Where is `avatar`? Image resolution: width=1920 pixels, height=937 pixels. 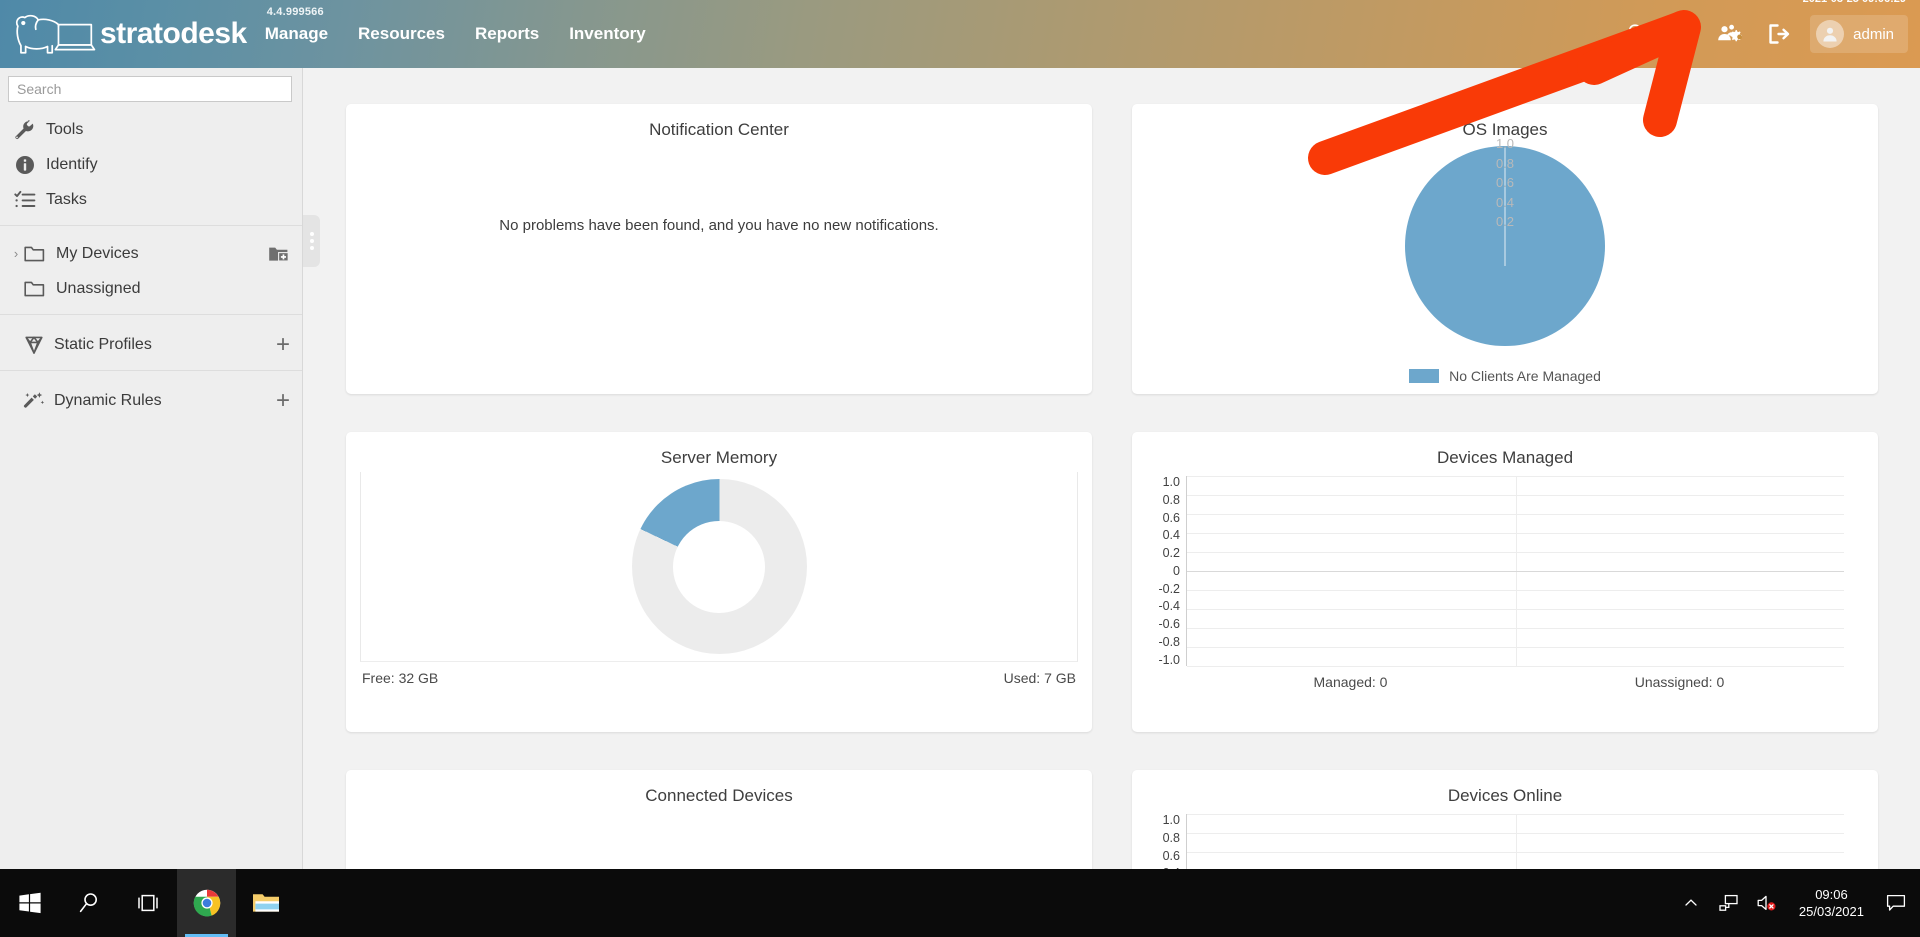
avatar is located at coordinates (1830, 34).